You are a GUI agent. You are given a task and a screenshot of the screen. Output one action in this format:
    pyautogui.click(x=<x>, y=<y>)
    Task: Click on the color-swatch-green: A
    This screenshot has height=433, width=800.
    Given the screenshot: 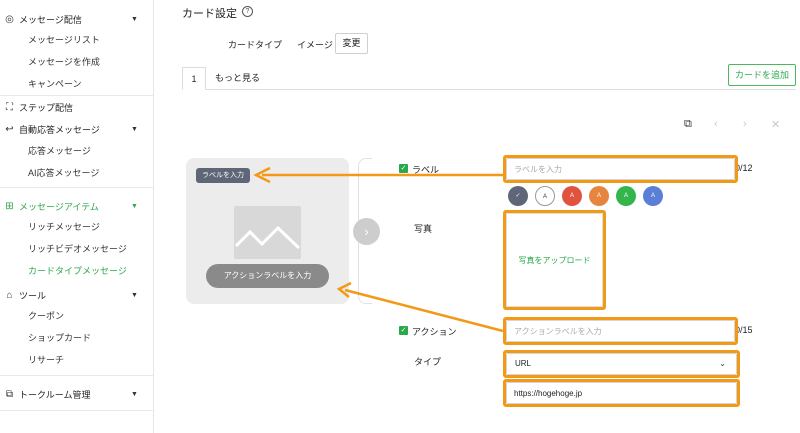 What is the action you would take?
    pyautogui.click(x=626, y=196)
    